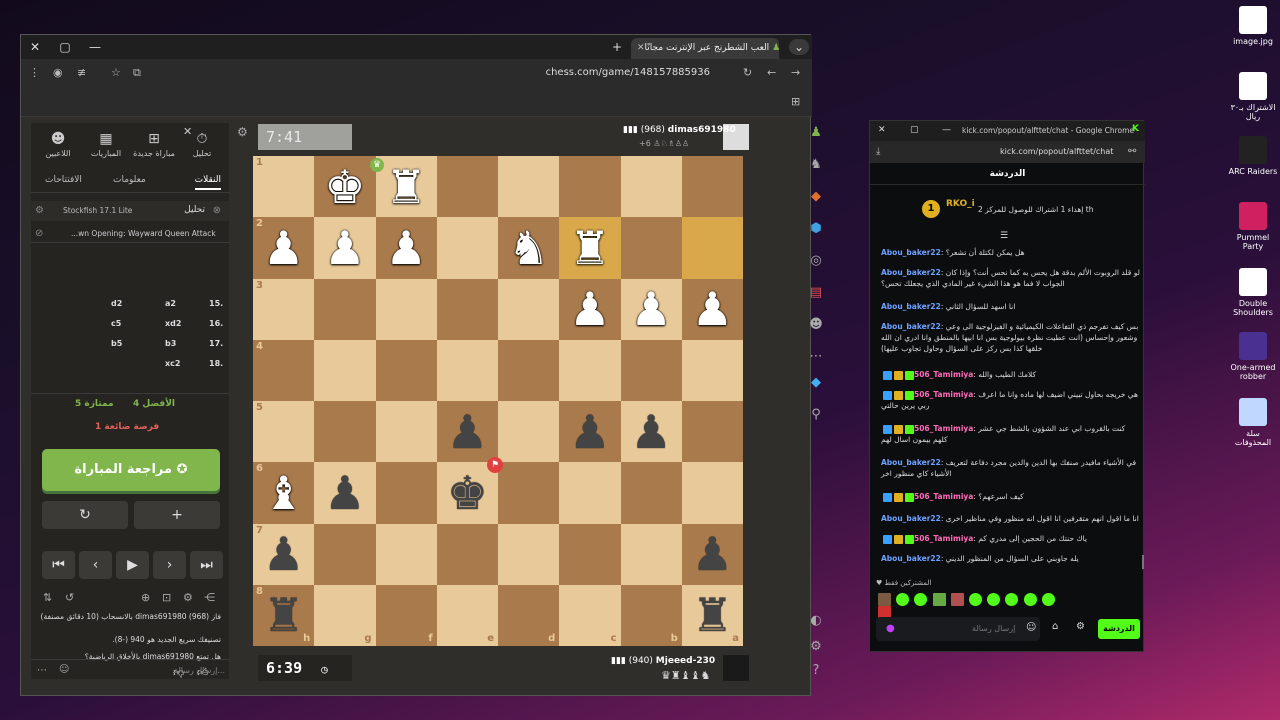 The height and width of the screenshot is (720, 1280). I want to click on board-square: 6 ♝, so click(284, 493).